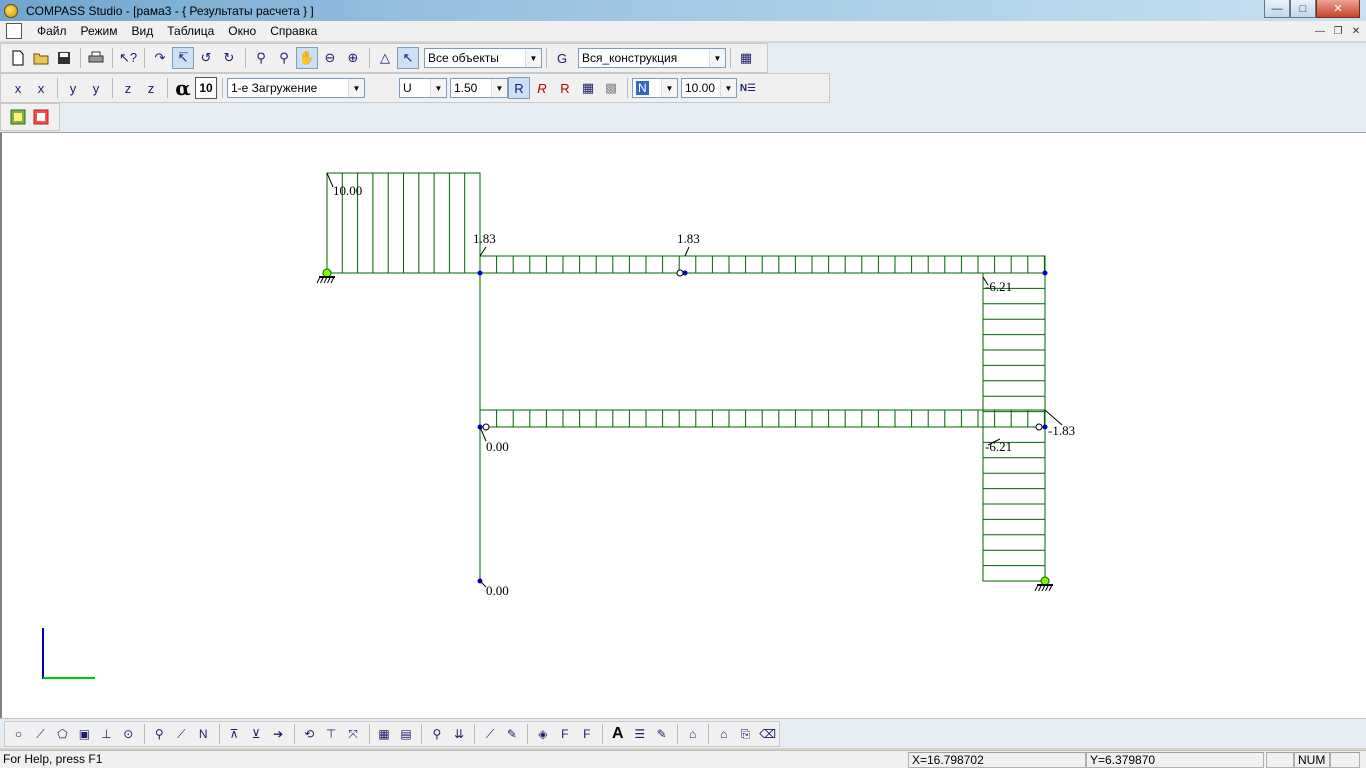 This screenshot has width=1366, height=768. I want to click on grid-icon: ▩, so click(611, 88).